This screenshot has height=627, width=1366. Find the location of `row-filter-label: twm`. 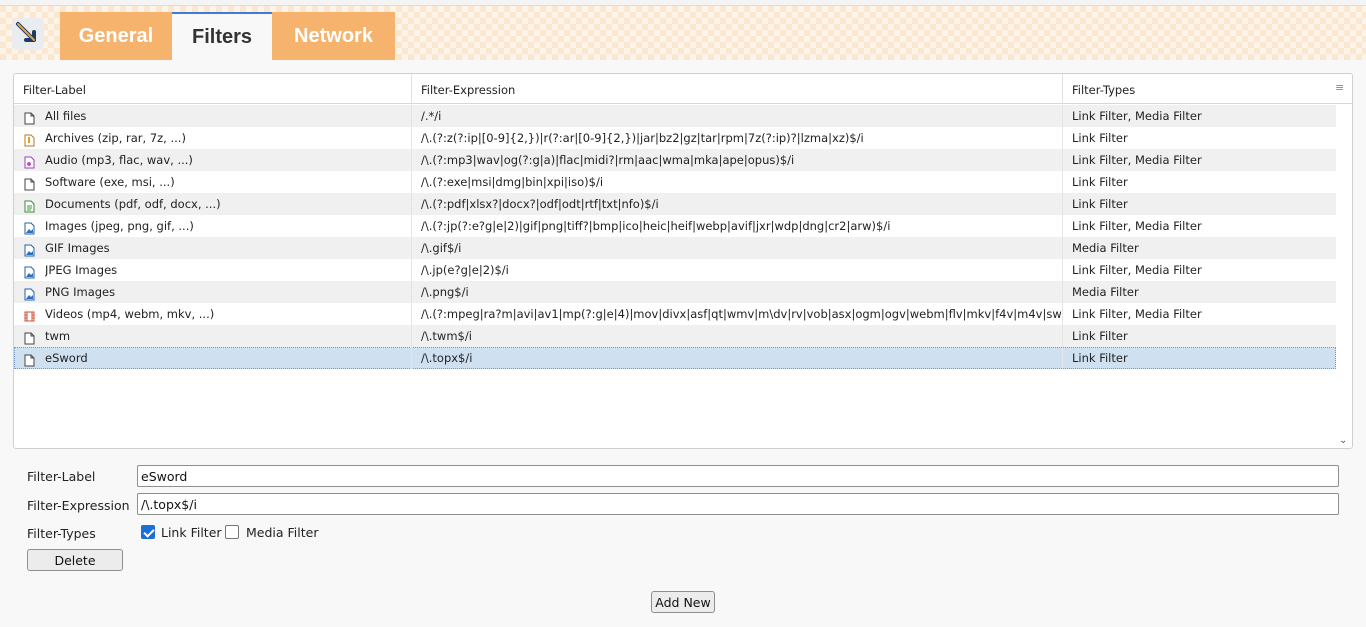

row-filter-label: twm is located at coordinates (58, 336).